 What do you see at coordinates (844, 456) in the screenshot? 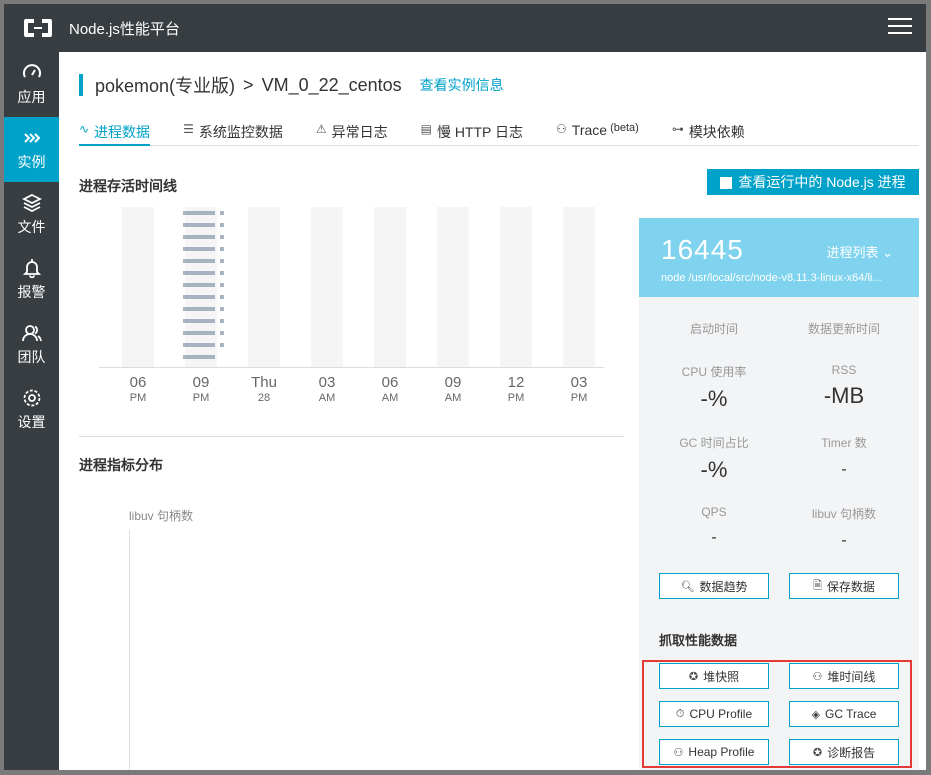
I see `timer-metric: Timer 数 -` at bounding box center [844, 456].